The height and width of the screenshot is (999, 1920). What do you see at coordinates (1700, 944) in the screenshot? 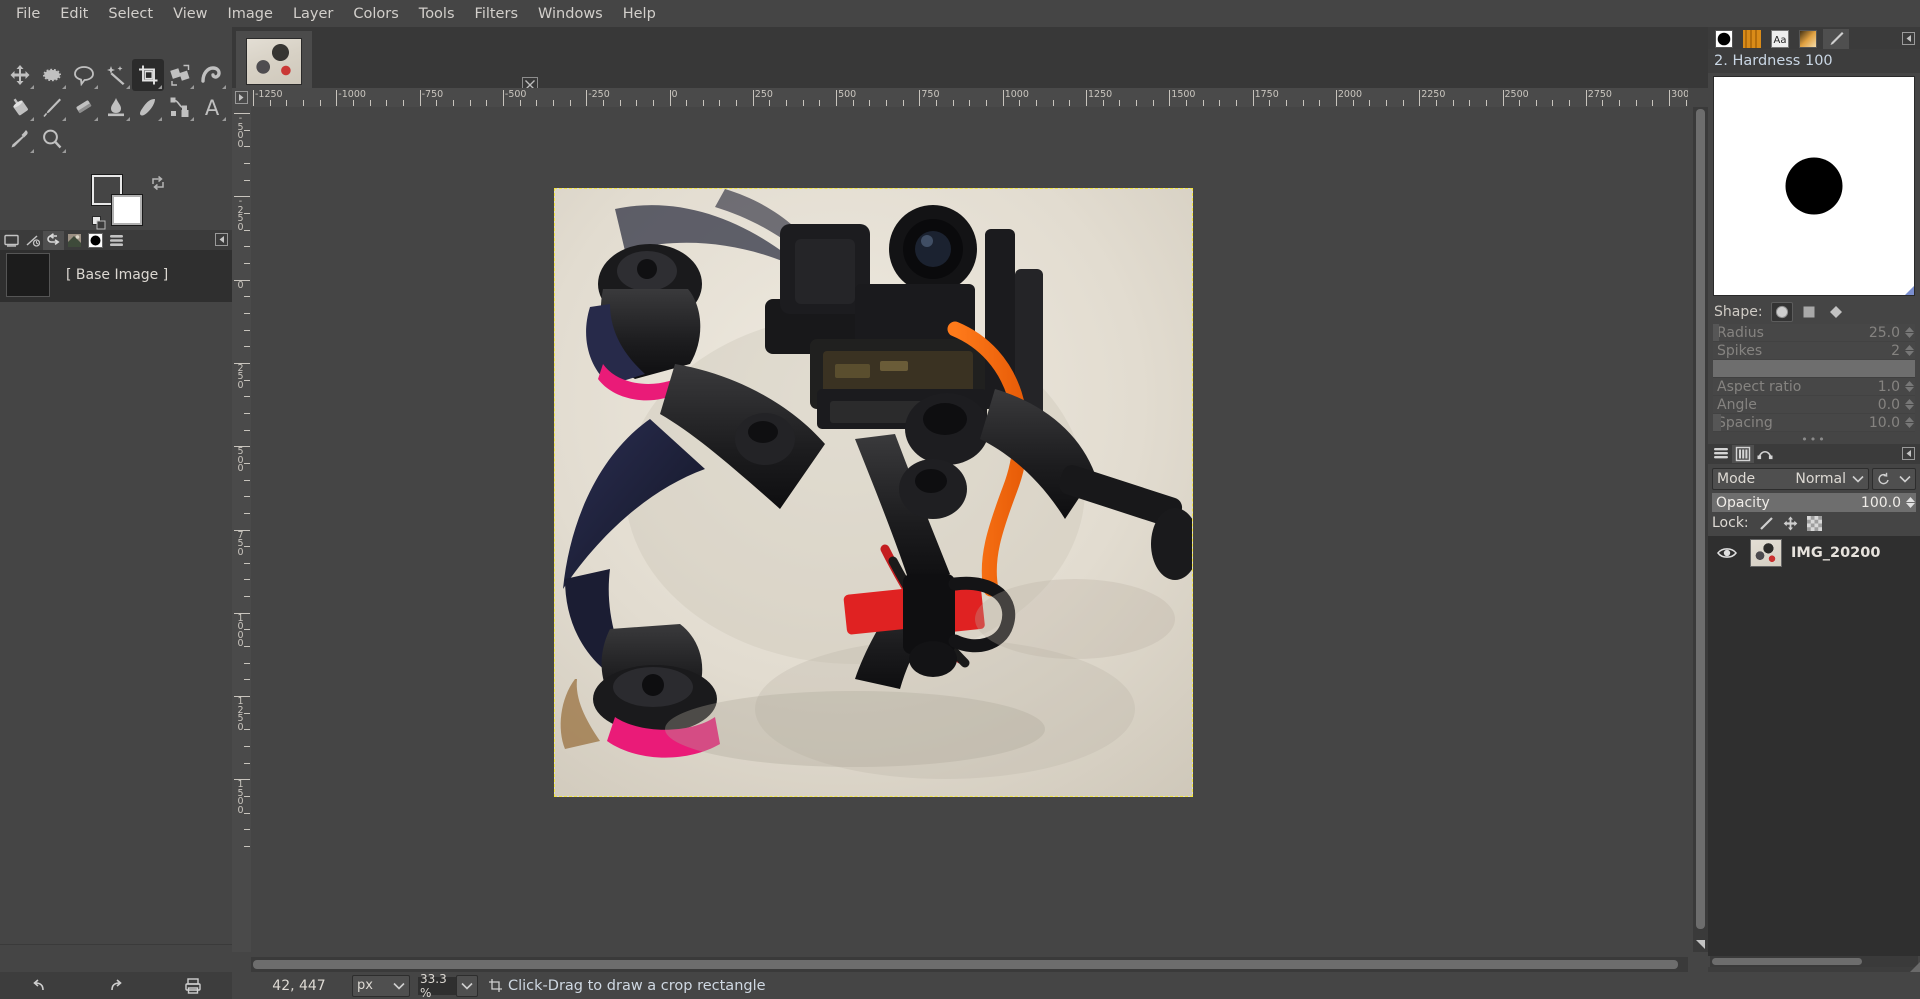
I see `navigation-preview-icon` at bounding box center [1700, 944].